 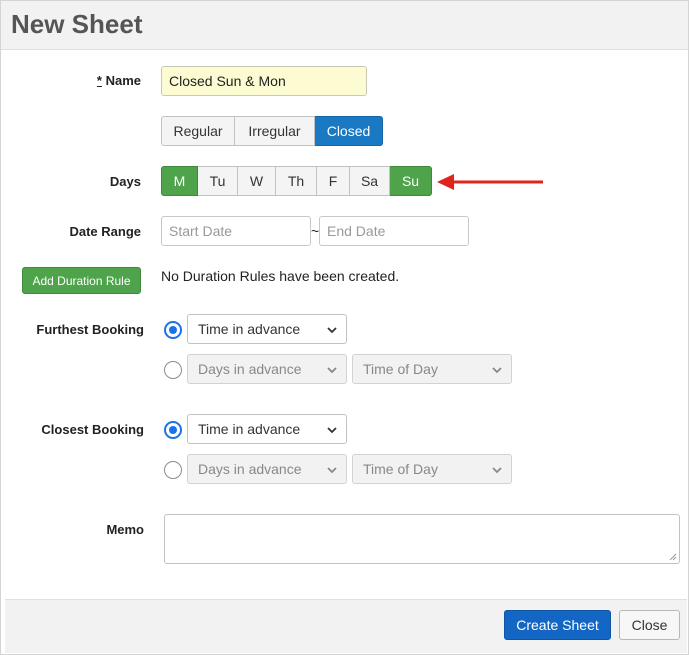 I want to click on closest-time-in-advance-select: Time in advance, so click(x=267, y=429).